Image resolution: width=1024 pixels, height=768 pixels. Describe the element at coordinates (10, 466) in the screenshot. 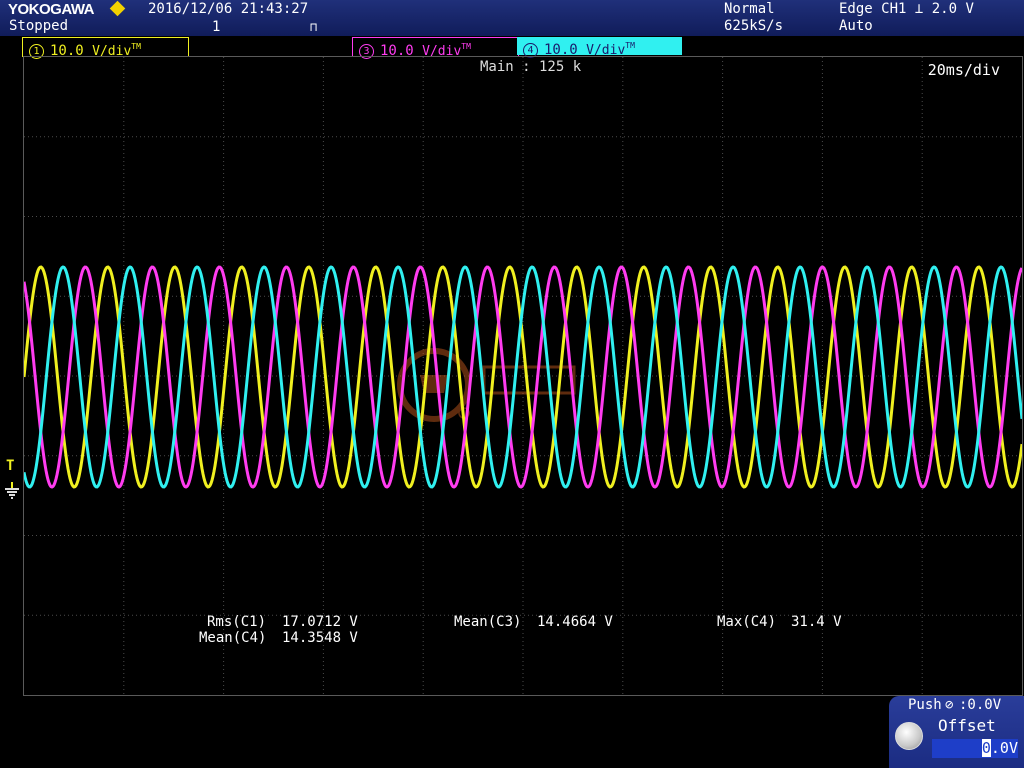

I see `trigger-level-marker-icon: T` at that location.